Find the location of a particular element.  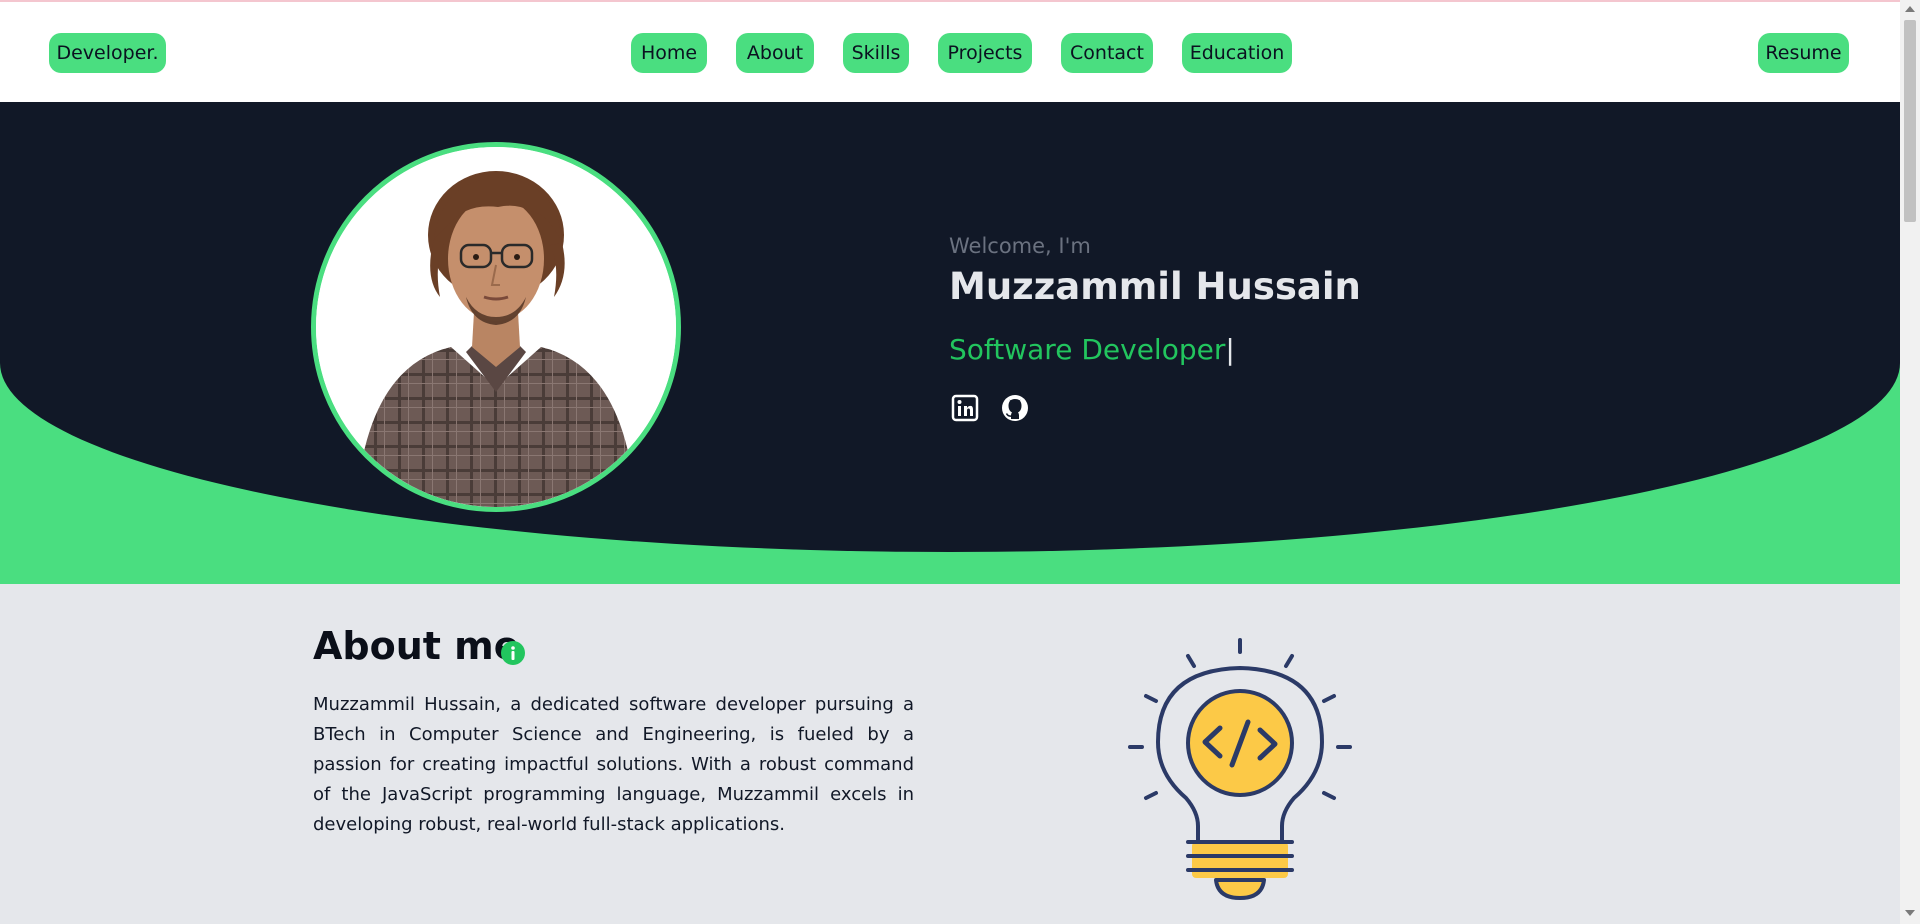

typing-cursor: | is located at coordinates (1230, 349).